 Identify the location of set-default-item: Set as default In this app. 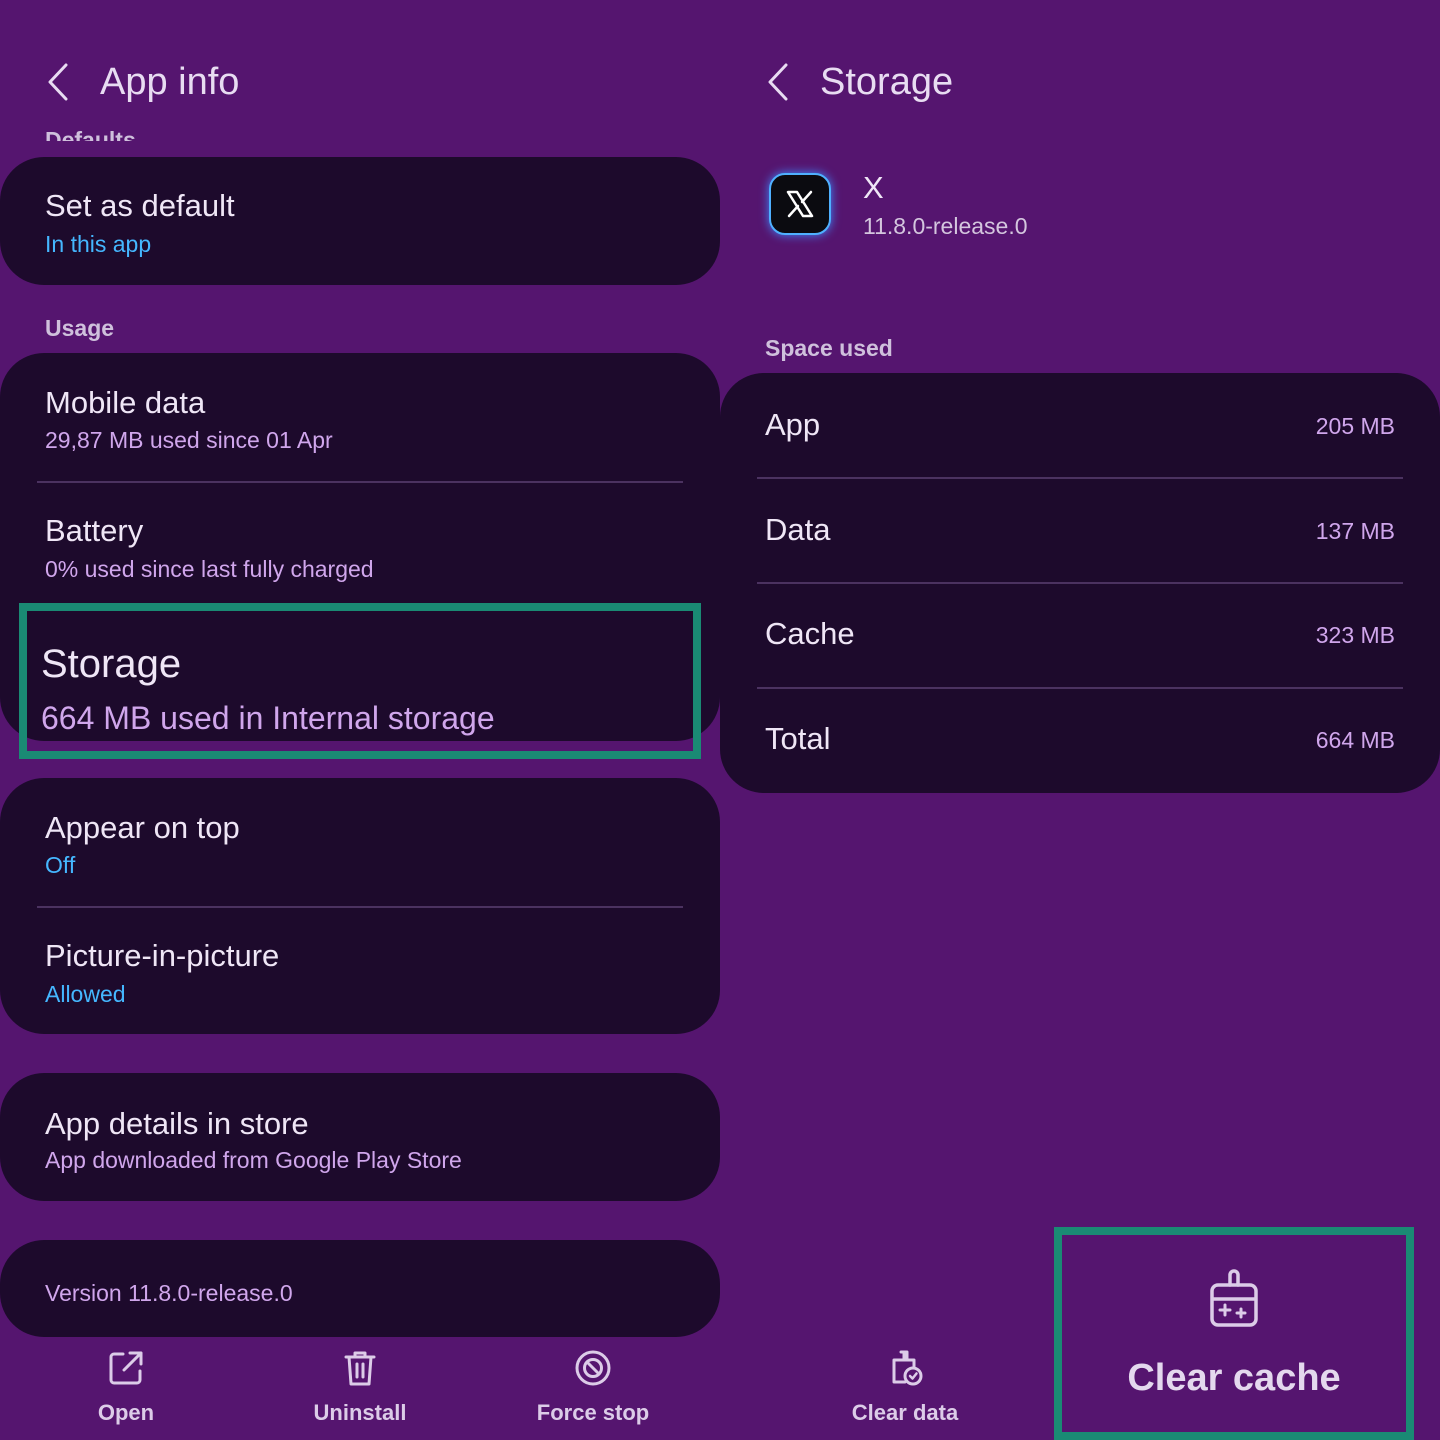
(360, 221).